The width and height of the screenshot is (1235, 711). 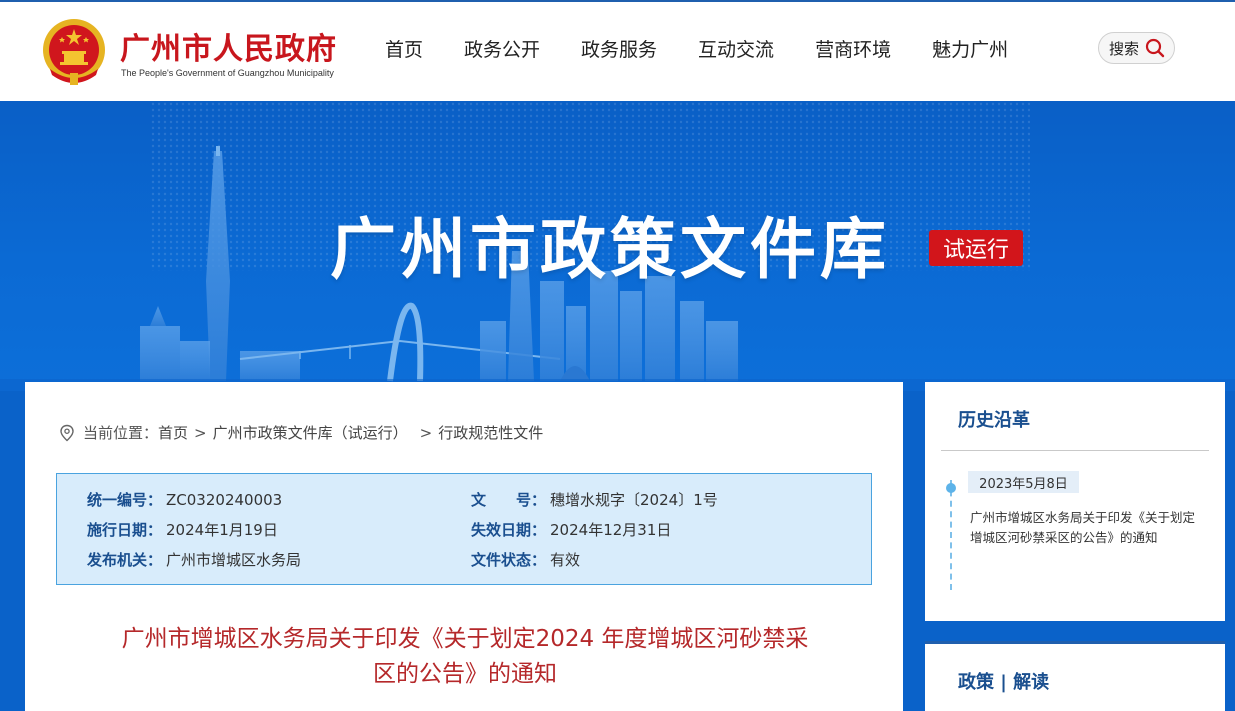 What do you see at coordinates (234, 560) in the screenshot?
I see `issuer-value: 广州市增城区水务局` at bounding box center [234, 560].